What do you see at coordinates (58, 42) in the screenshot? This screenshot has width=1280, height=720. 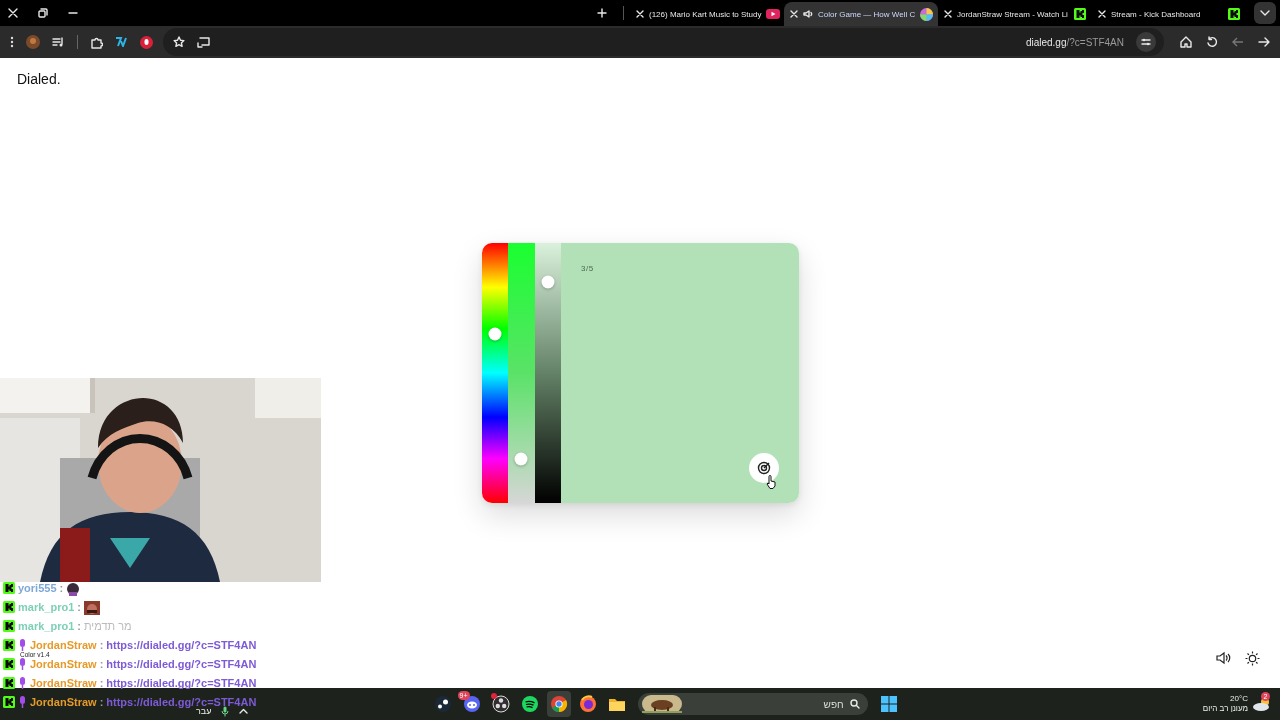 I see `media-queue-icon` at bounding box center [58, 42].